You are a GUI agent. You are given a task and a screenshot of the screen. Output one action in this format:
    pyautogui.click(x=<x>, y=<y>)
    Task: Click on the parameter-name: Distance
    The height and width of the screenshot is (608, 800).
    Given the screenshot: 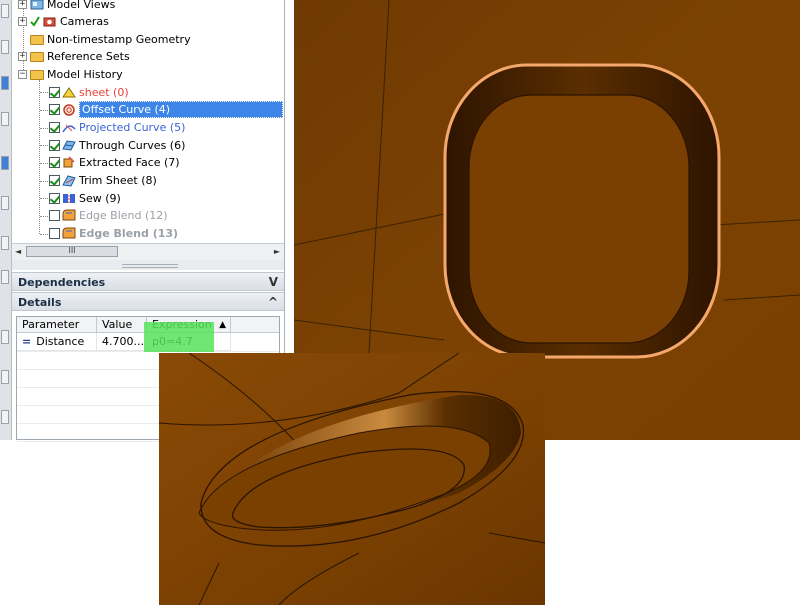 What is the action you would take?
    pyautogui.click(x=60, y=341)
    